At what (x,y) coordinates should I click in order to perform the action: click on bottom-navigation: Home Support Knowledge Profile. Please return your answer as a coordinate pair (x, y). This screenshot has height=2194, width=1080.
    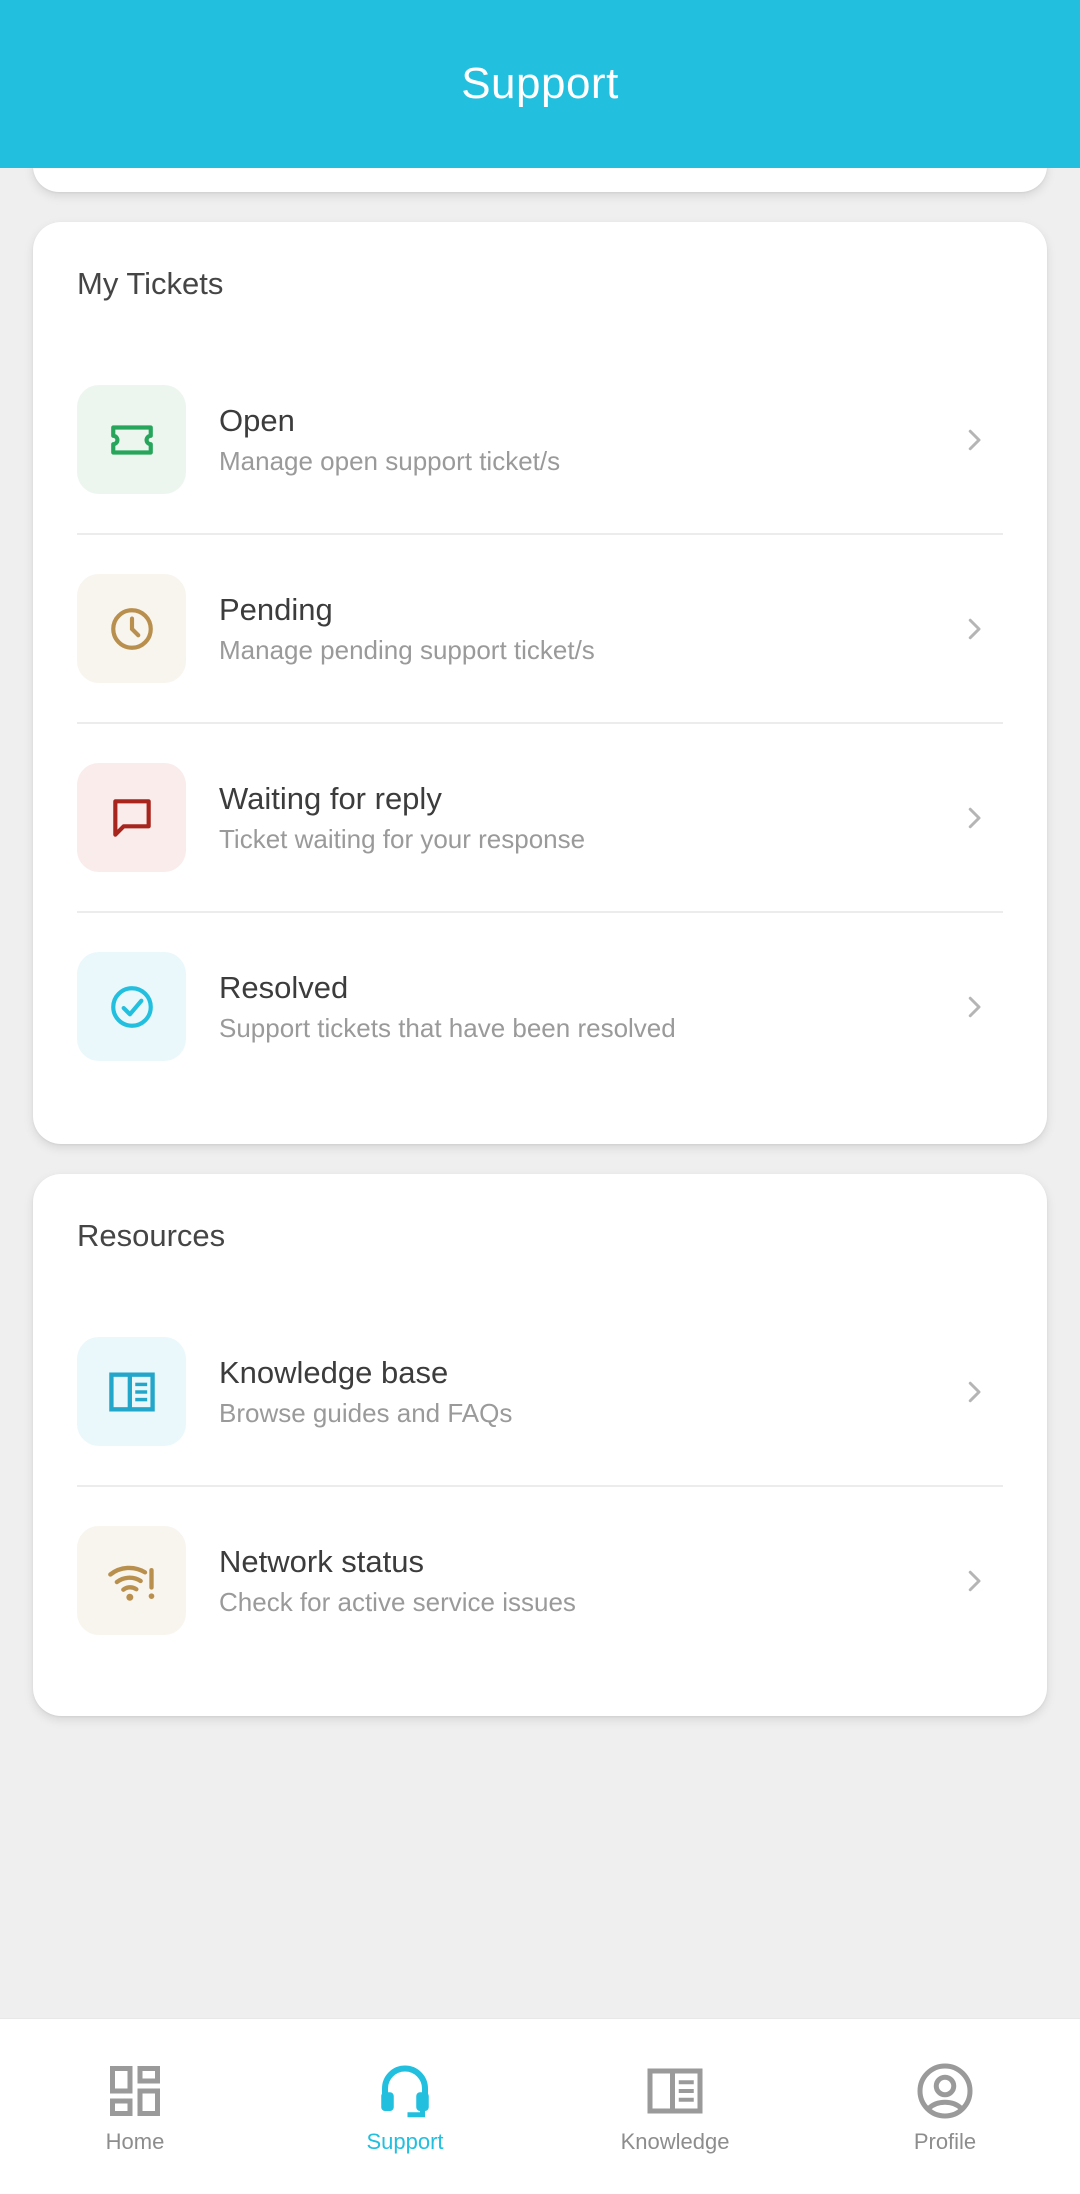
    Looking at the image, I should click on (540, 2106).